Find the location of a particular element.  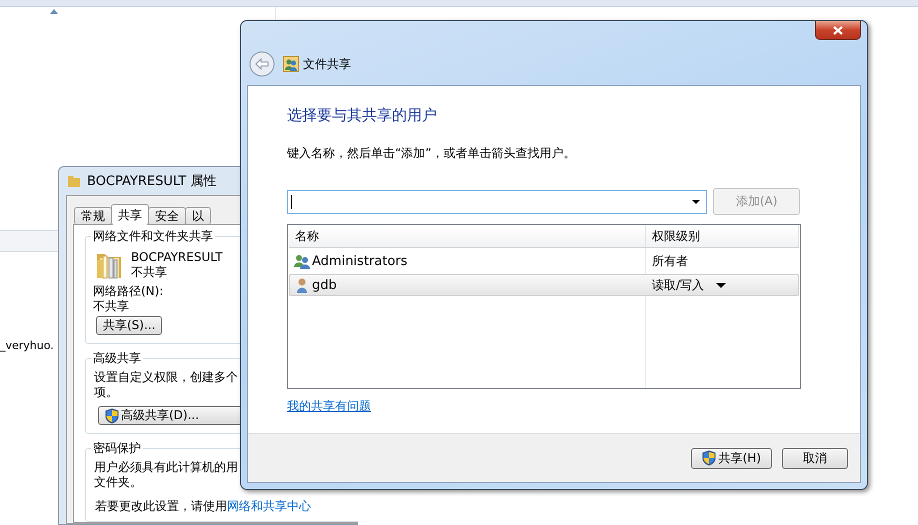

user-row: Administrators 所有者 is located at coordinates (544, 261).